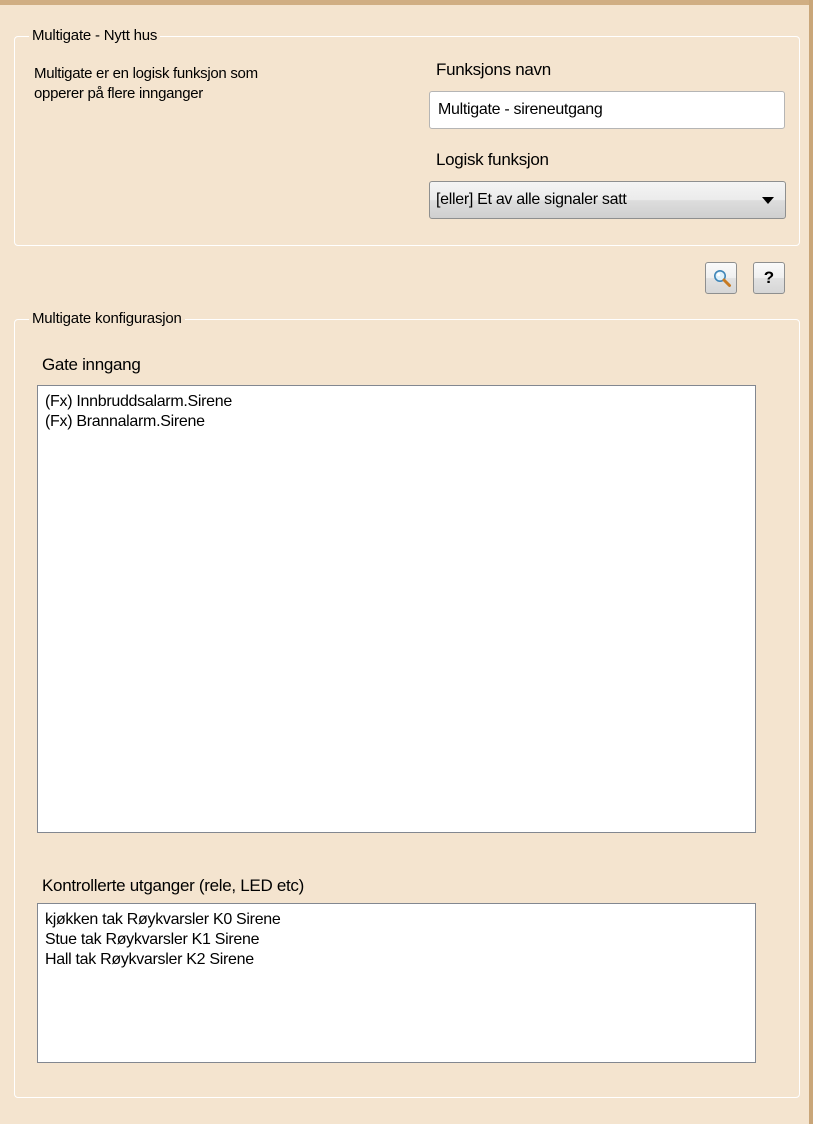 The height and width of the screenshot is (1124, 813). Describe the element at coordinates (91, 364) in the screenshot. I see `gate-input-label: Gate inngang` at that location.